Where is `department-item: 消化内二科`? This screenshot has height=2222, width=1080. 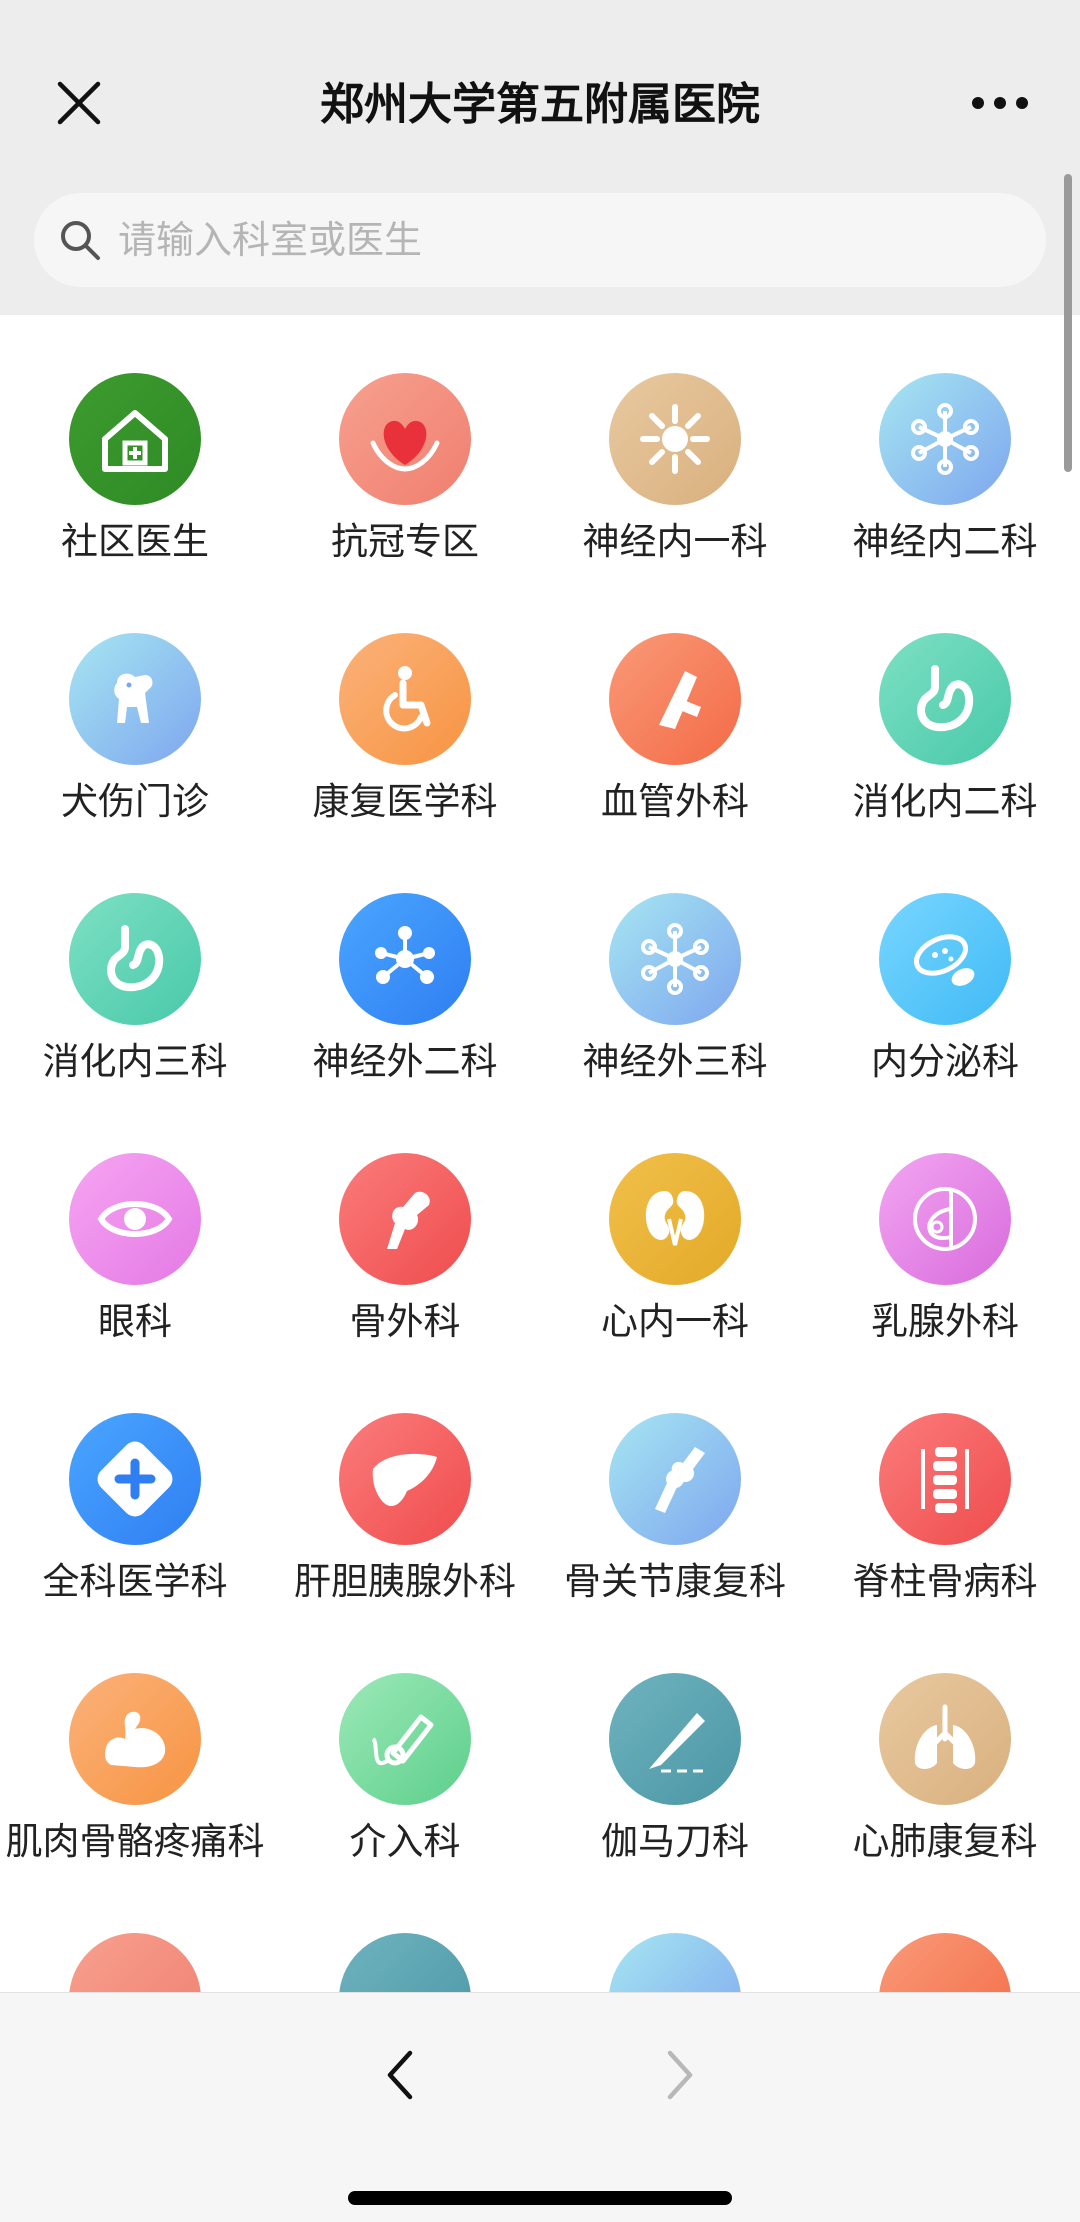
department-item: 消化内二科 is located at coordinates (945, 705).